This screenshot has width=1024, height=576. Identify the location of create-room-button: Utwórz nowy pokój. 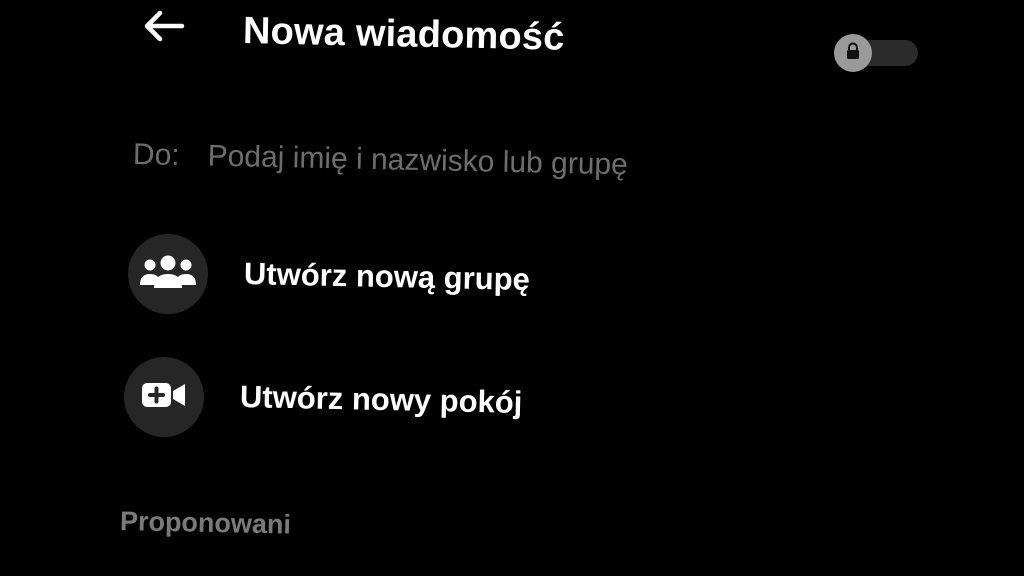
(323, 397).